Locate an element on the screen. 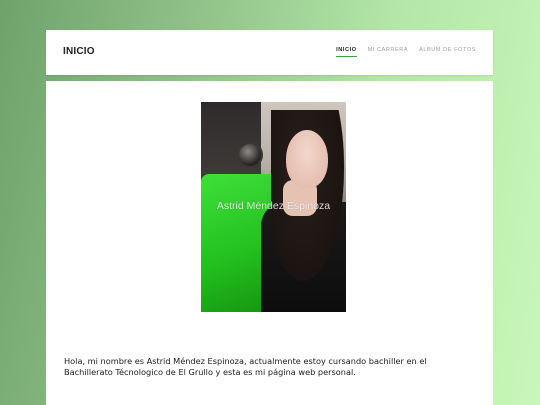 The height and width of the screenshot is (405, 540). main-nav: INICIO MI CARRERA ÁLBUM DE FOTOS is located at coordinates (406, 52).